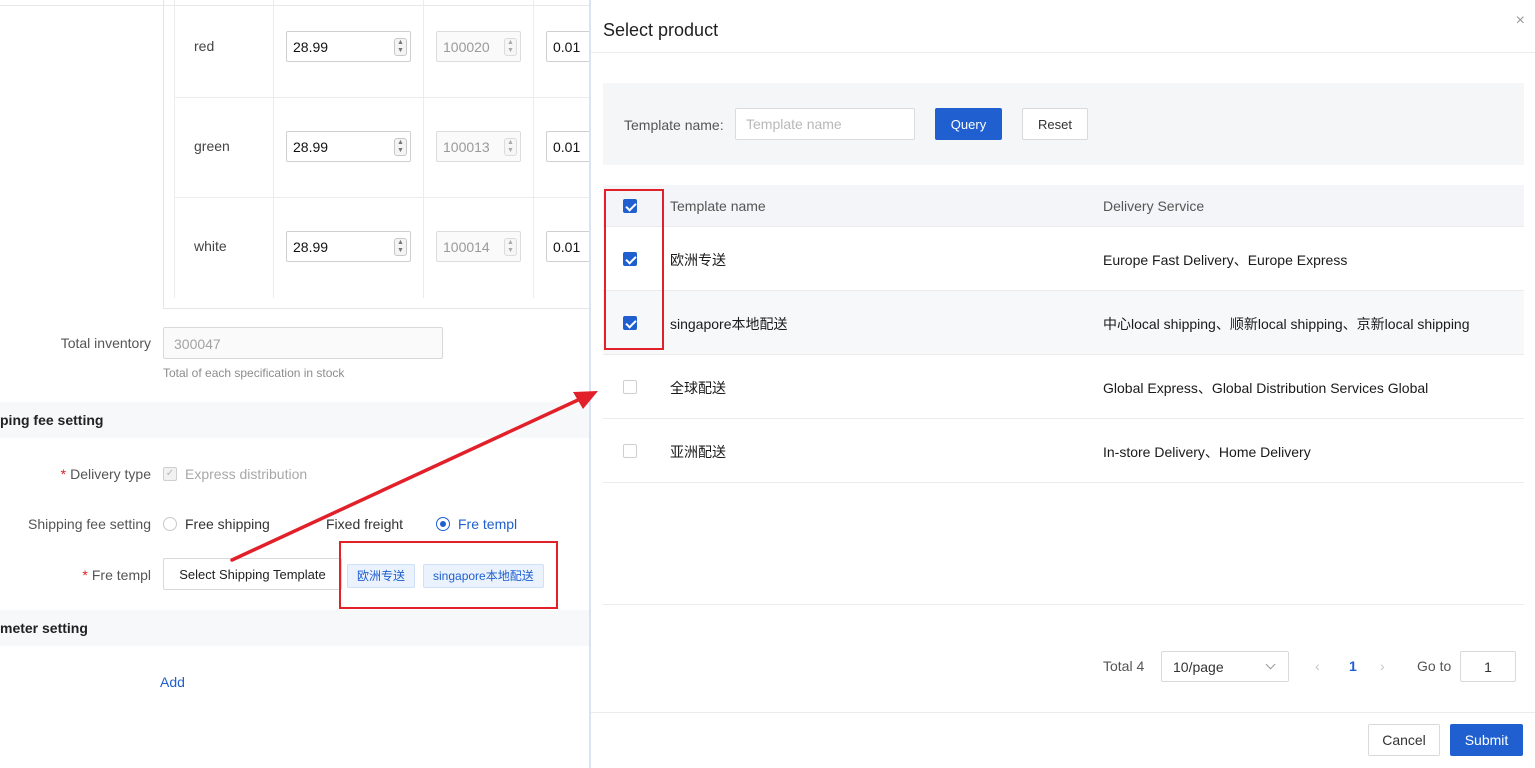  What do you see at coordinates (1486, 740) in the screenshot?
I see `submit-button: Submit` at bounding box center [1486, 740].